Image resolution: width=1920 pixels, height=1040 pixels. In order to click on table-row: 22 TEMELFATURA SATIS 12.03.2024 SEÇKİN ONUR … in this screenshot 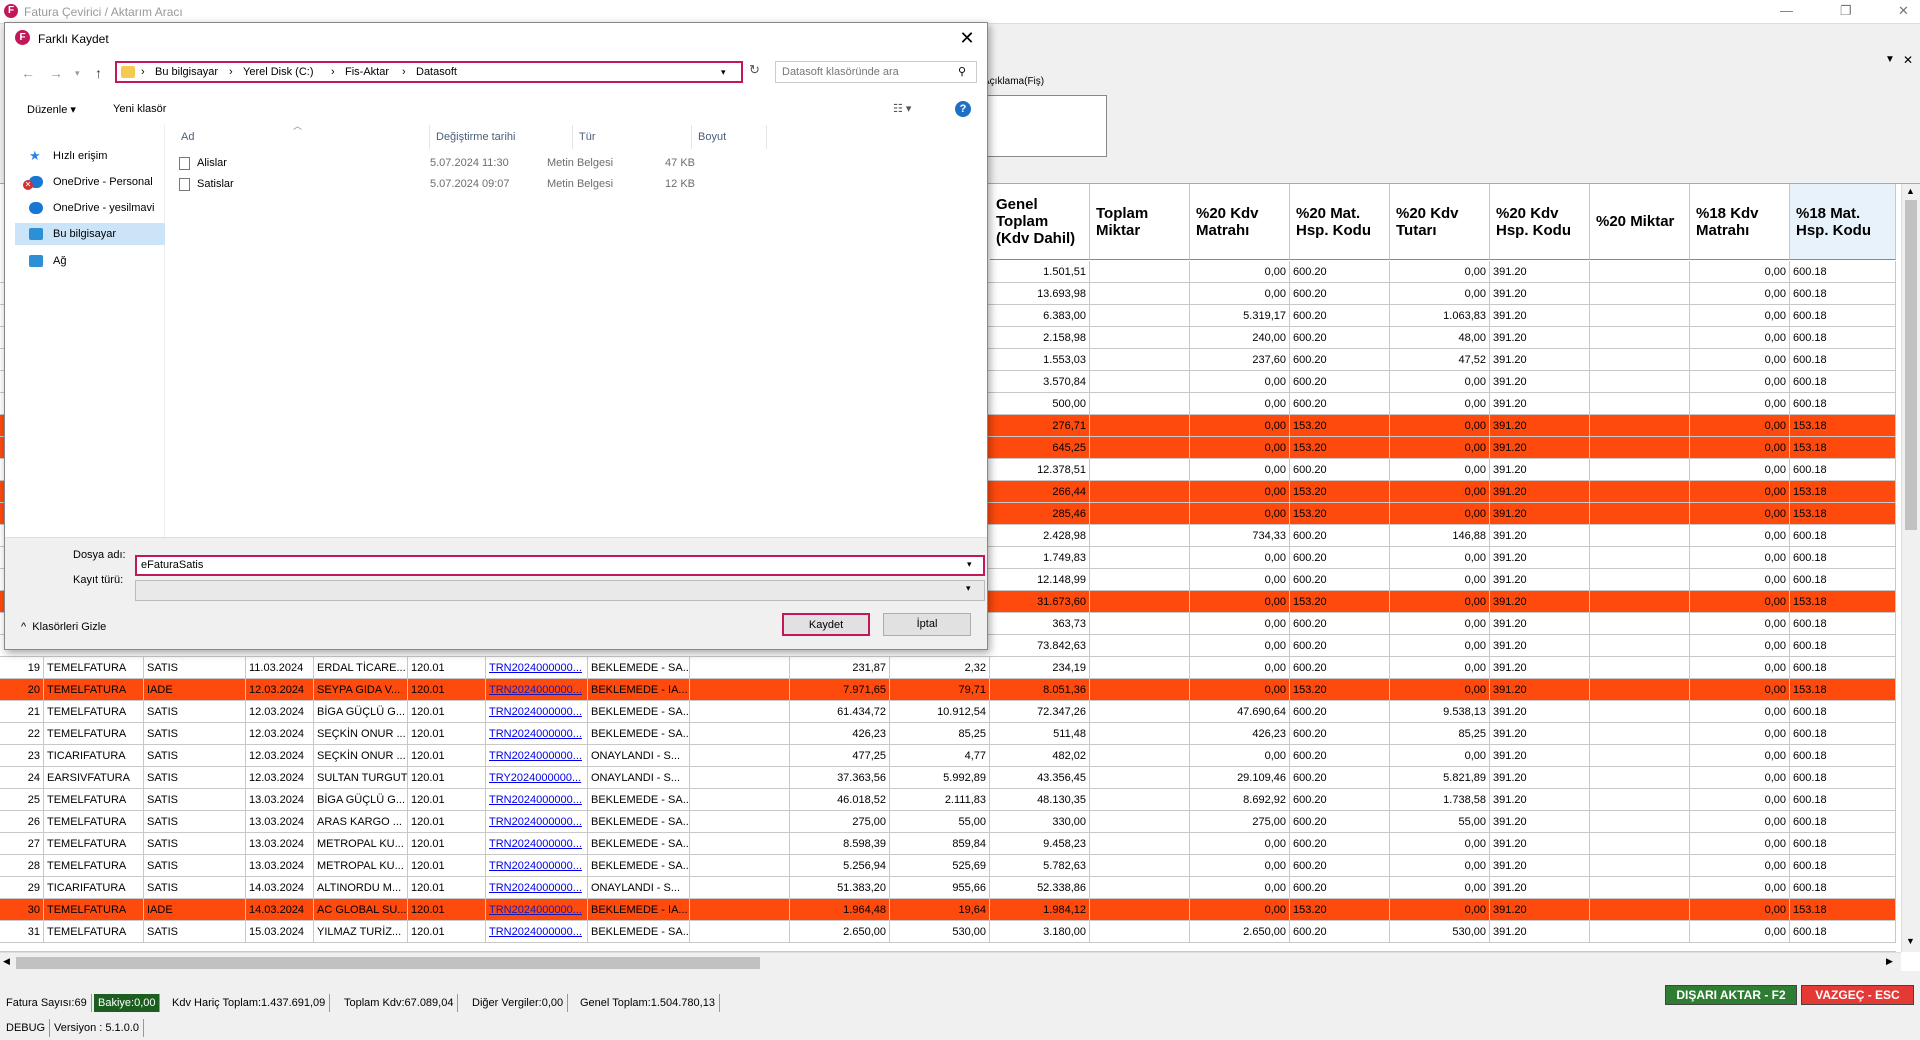, I will do `click(948, 734)`.